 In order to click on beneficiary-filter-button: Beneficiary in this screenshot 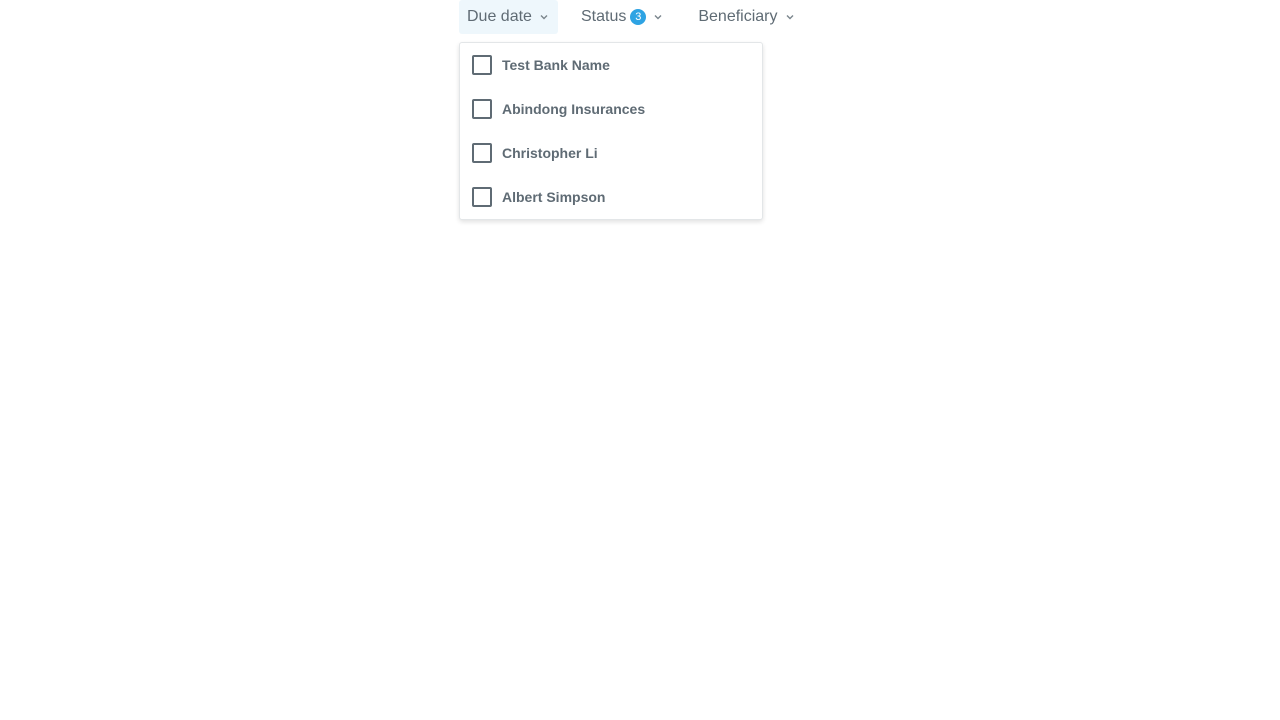, I will do `click(746, 17)`.